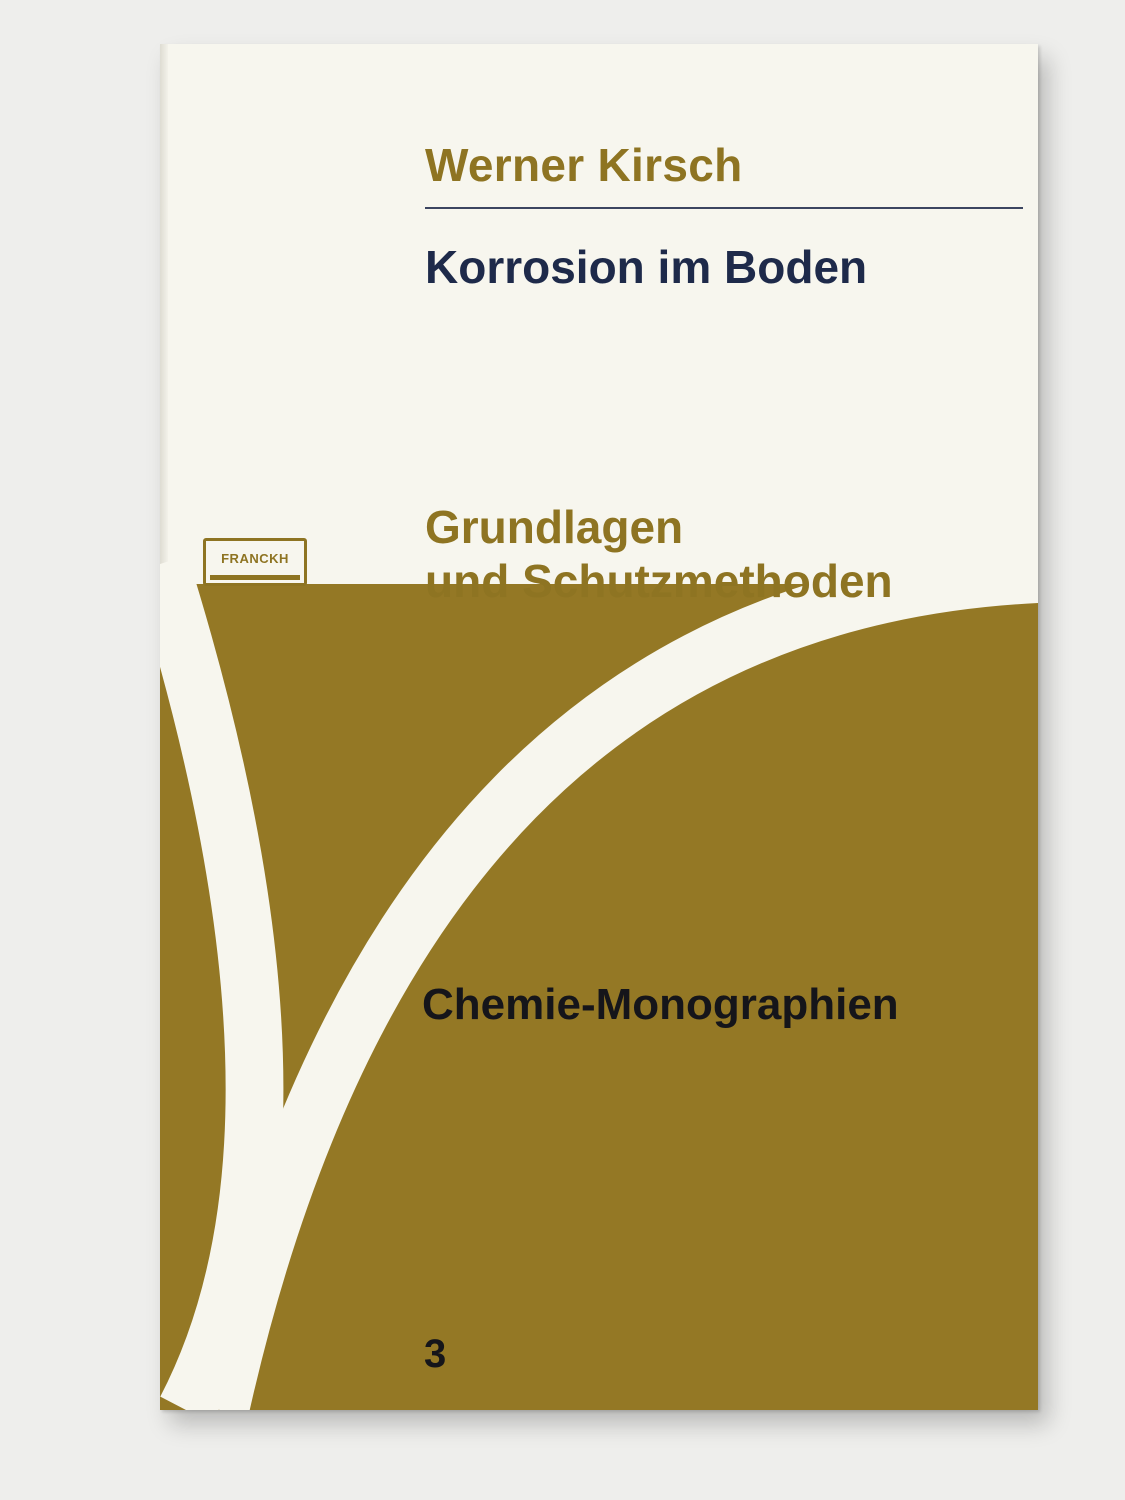 The height and width of the screenshot is (1500, 1125). What do you see at coordinates (659, 554) in the screenshot?
I see `book-subtitle: Grundlagen und Schutzmethoden` at bounding box center [659, 554].